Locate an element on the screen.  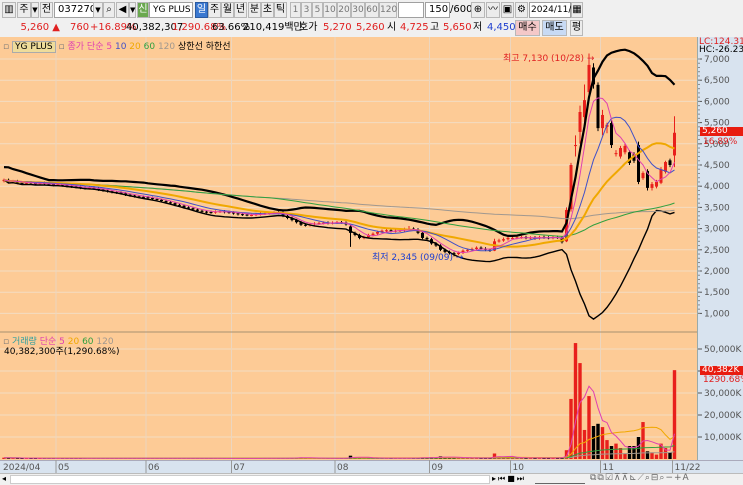
current-price-pct: 16.89% is located at coordinates (720, 142).